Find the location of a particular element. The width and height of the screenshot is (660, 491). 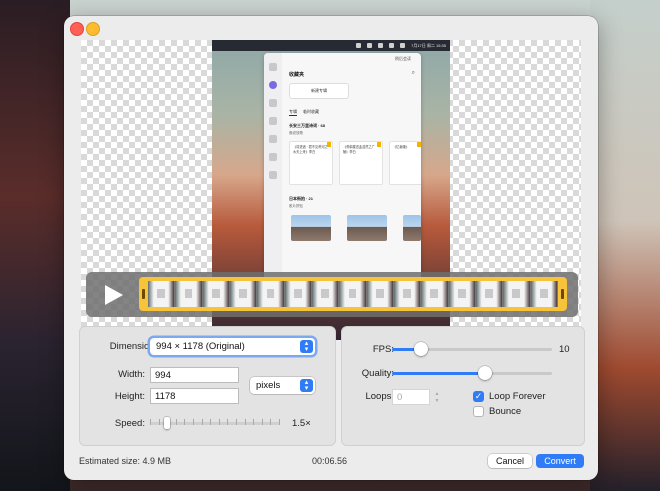

loops-stepper: ▲ ▼ is located at coordinates (437, 397).